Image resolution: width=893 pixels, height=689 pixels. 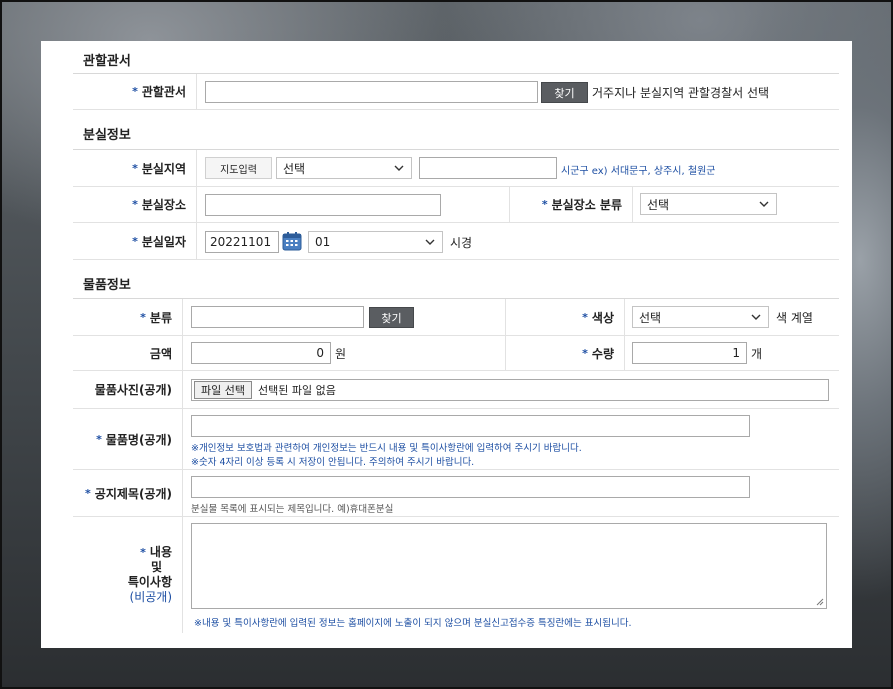 What do you see at coordinates (128, 353) in the screenshot?
I see `item-amount-label: 금액` at bounding box center [128, 353].